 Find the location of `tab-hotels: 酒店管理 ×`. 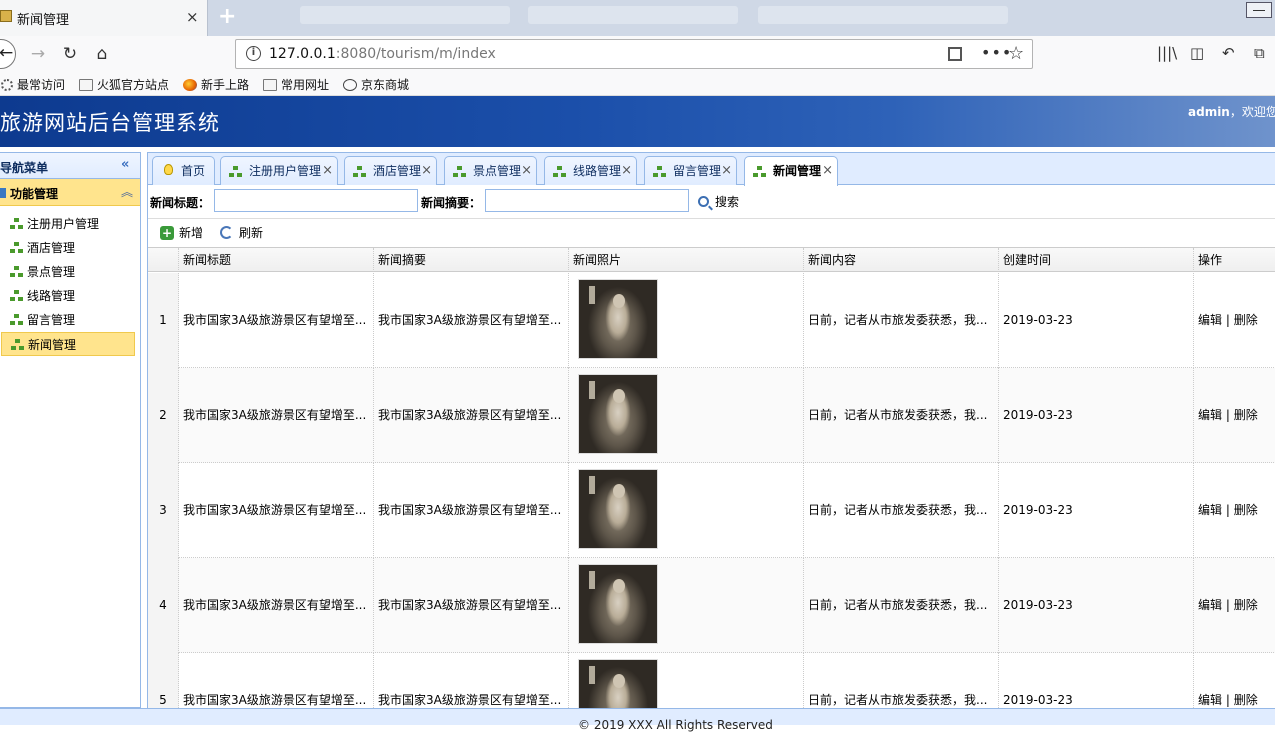

tab-hotels: 酒店管理 × is located at coordinates (390, 170).